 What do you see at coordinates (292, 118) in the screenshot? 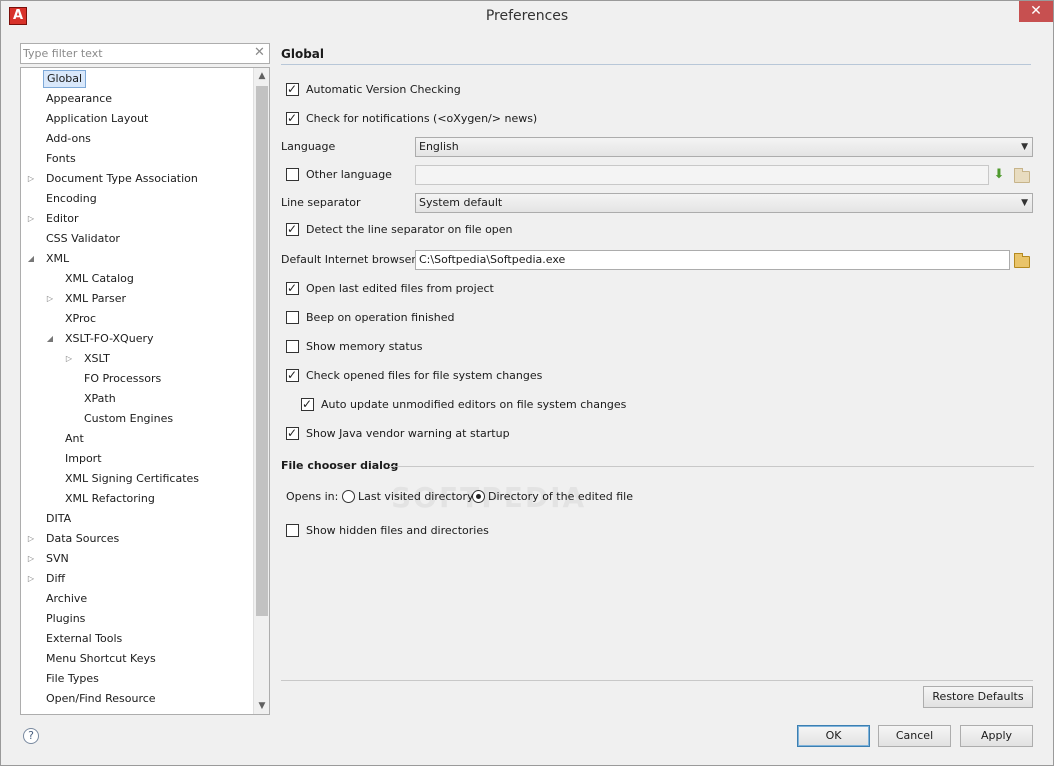
I see `check-notifications-checkbox` at bounding box center [292, 118].